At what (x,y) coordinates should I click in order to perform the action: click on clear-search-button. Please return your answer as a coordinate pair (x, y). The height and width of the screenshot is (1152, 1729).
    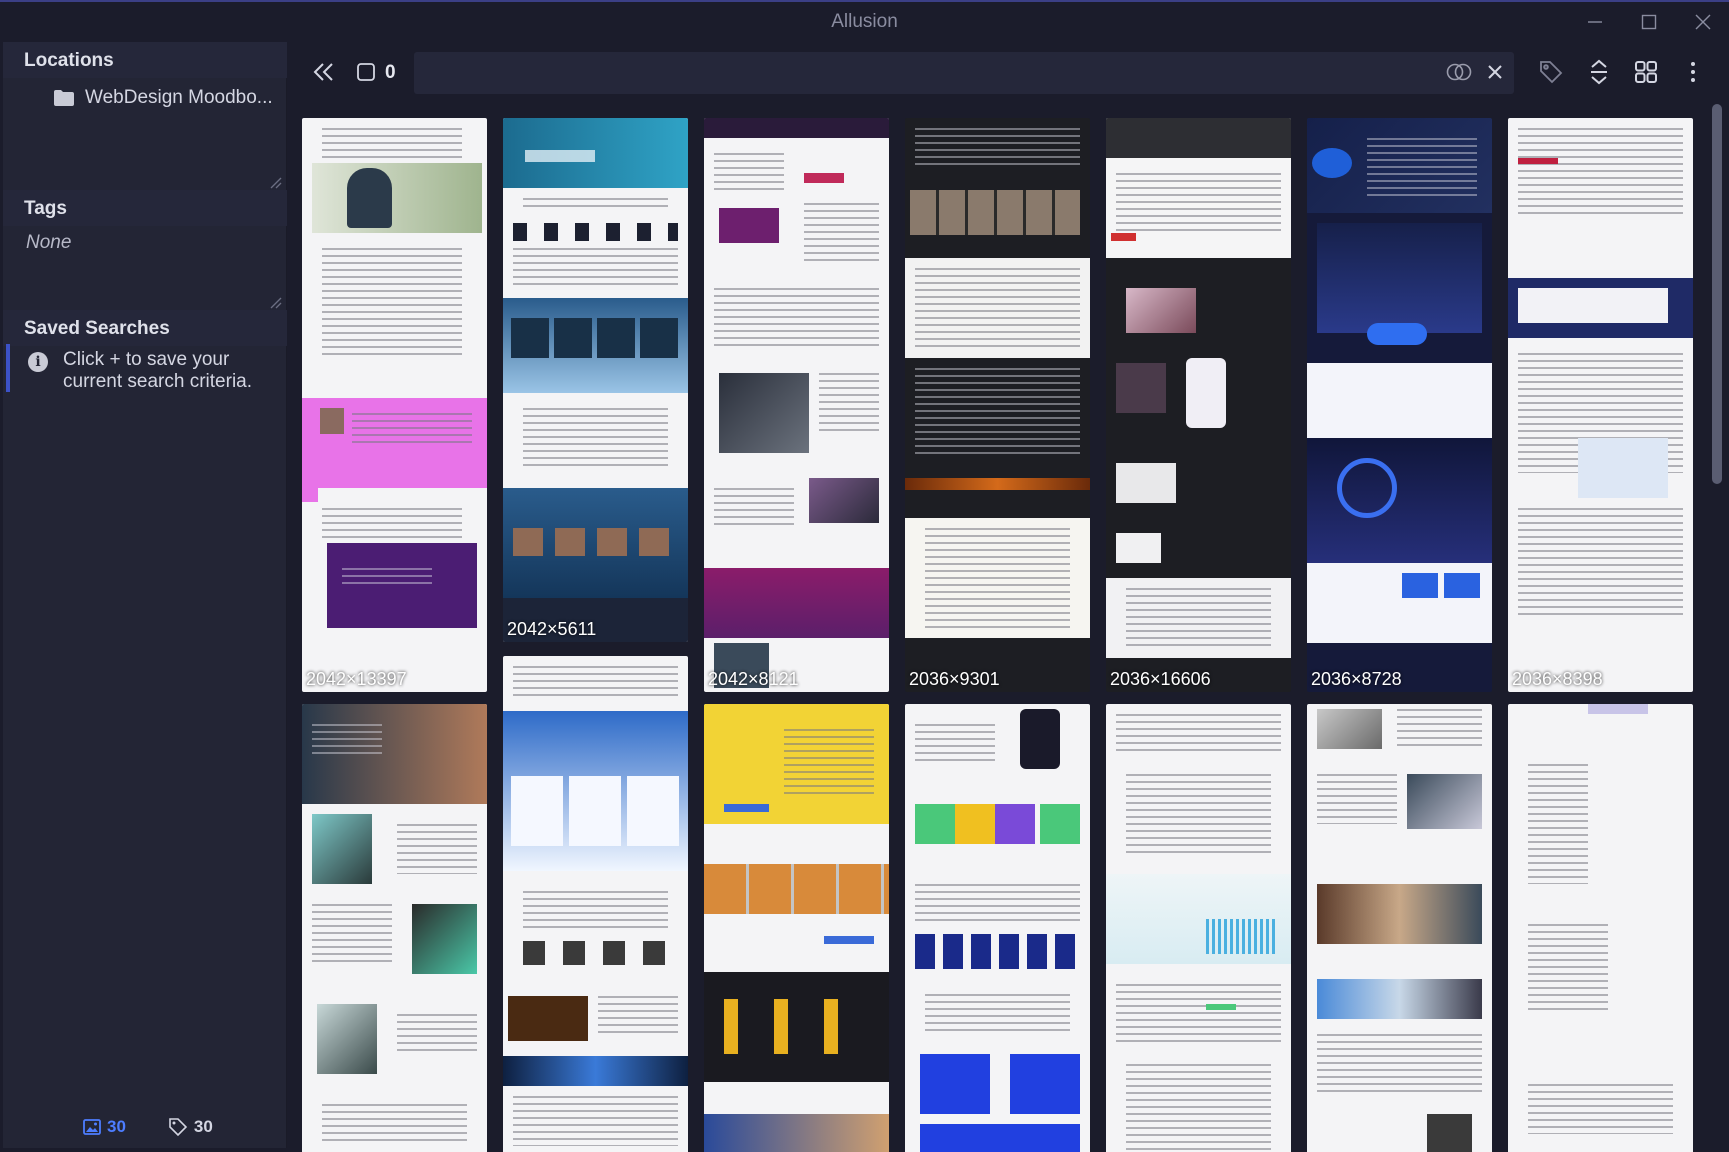
    Looking at the image, I should click on (1495, 72).